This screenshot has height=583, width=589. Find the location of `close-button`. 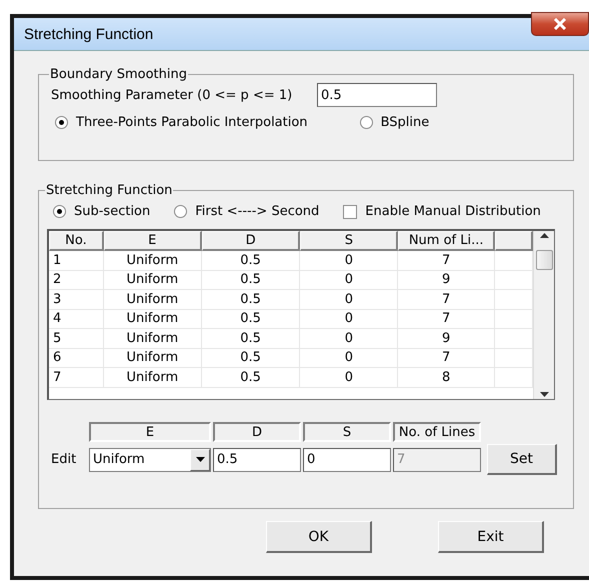

close-button is located at coordinates (560, 24).